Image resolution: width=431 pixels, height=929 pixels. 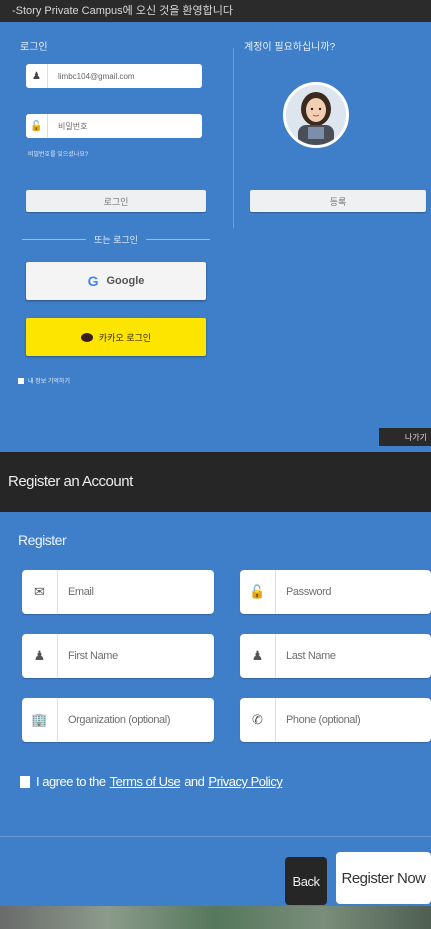 What do you see at coordinates (353, 720) in the screenshot?
I see `phone-input` at bounding box center [353, 720].